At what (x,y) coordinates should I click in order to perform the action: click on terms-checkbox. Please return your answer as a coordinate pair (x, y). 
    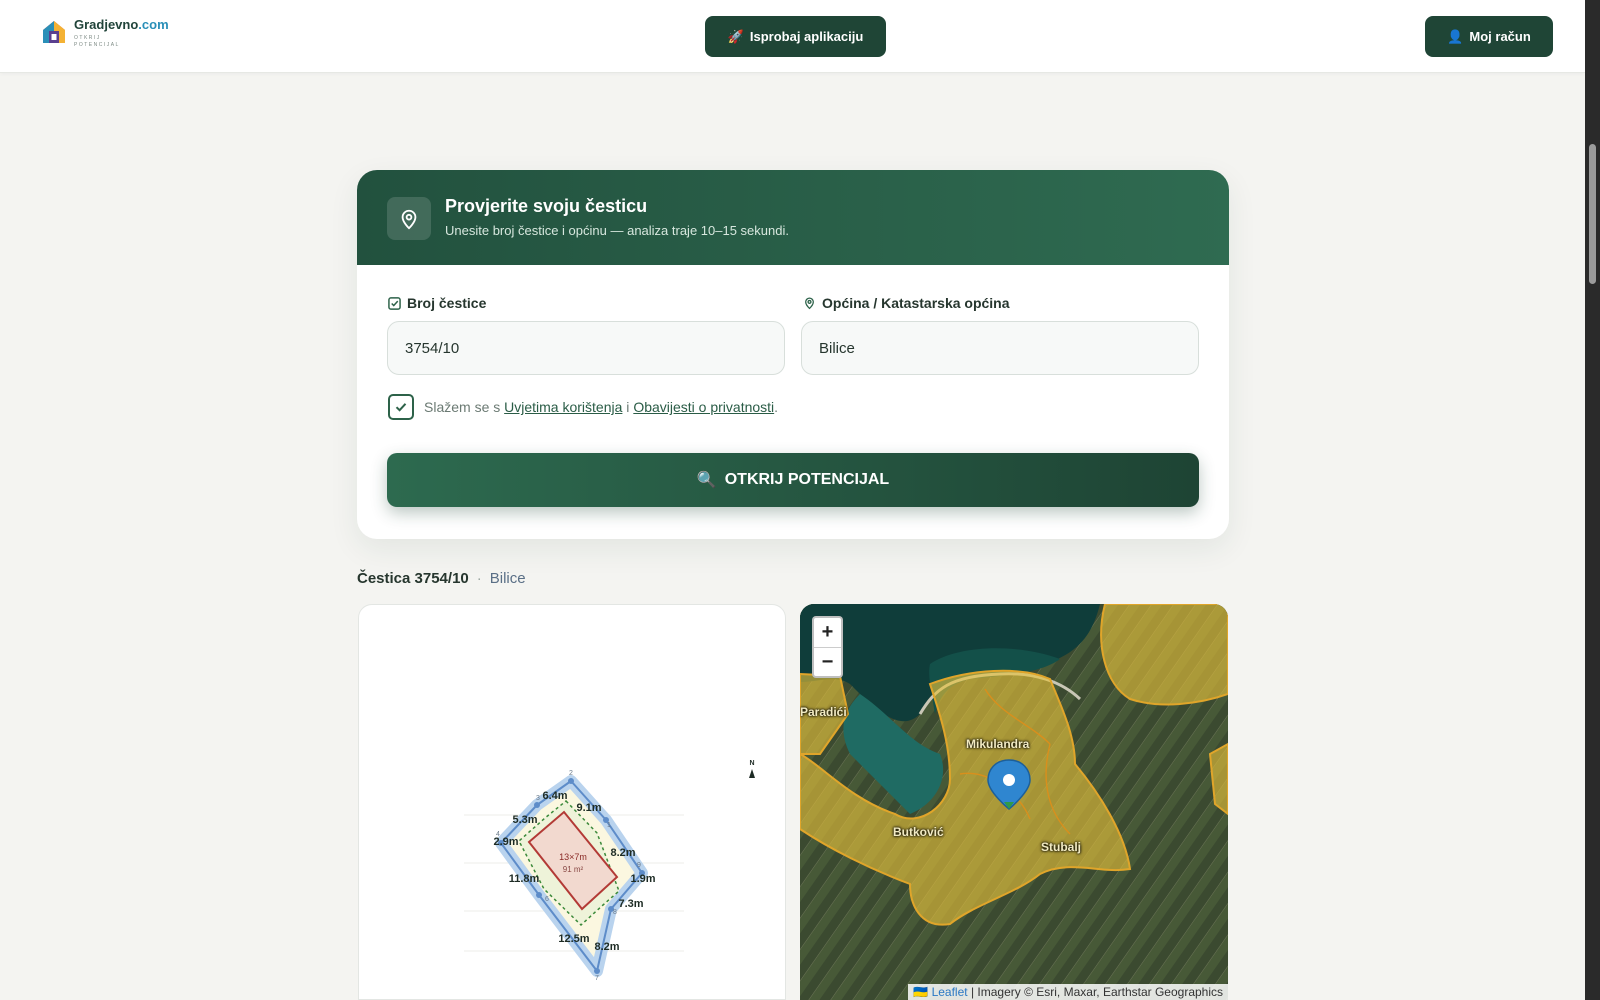
    Looking at the image, I should click on (401, 407).